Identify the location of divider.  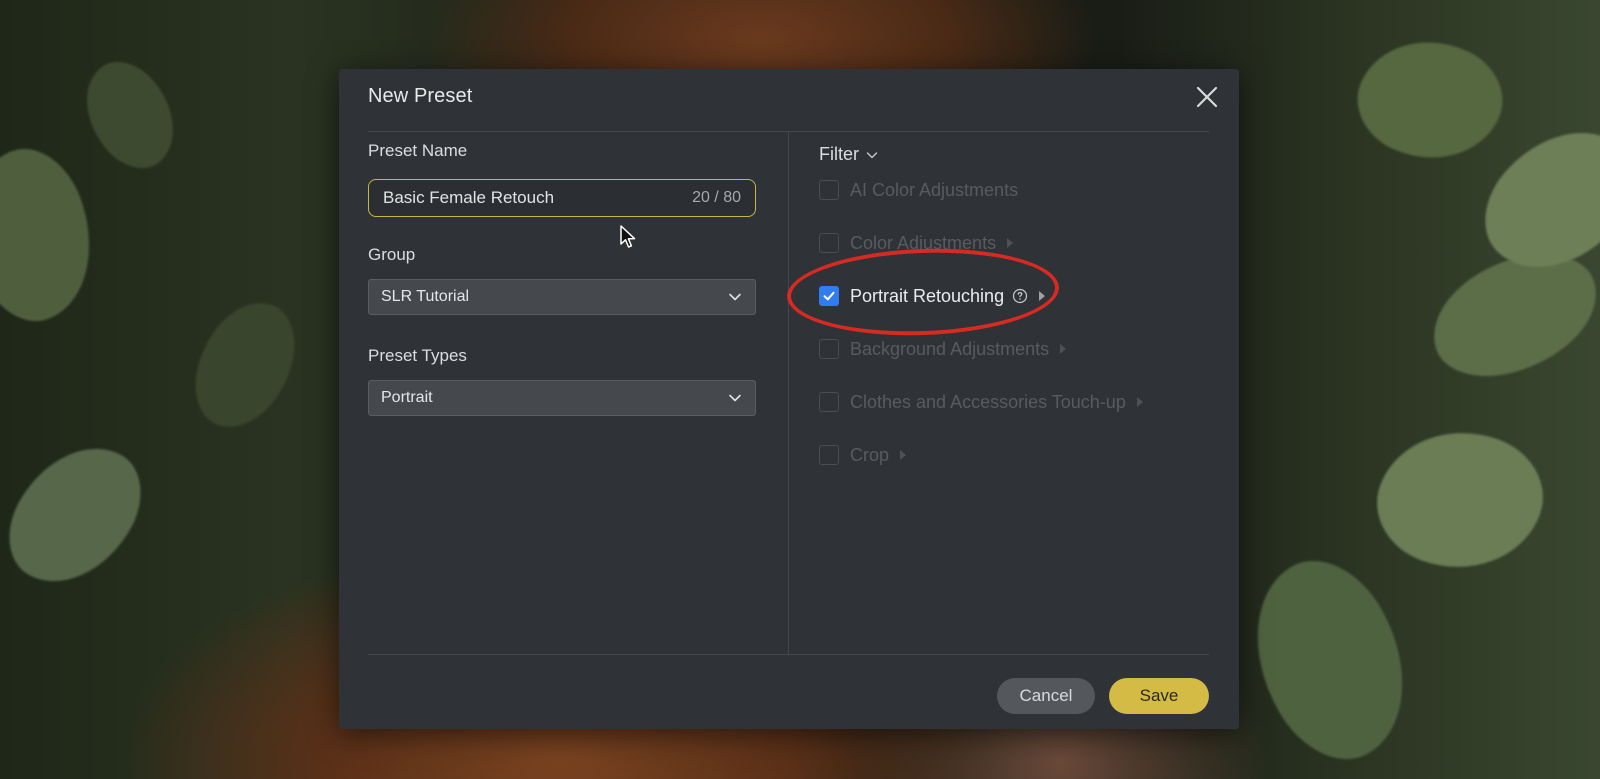
(788, 654).